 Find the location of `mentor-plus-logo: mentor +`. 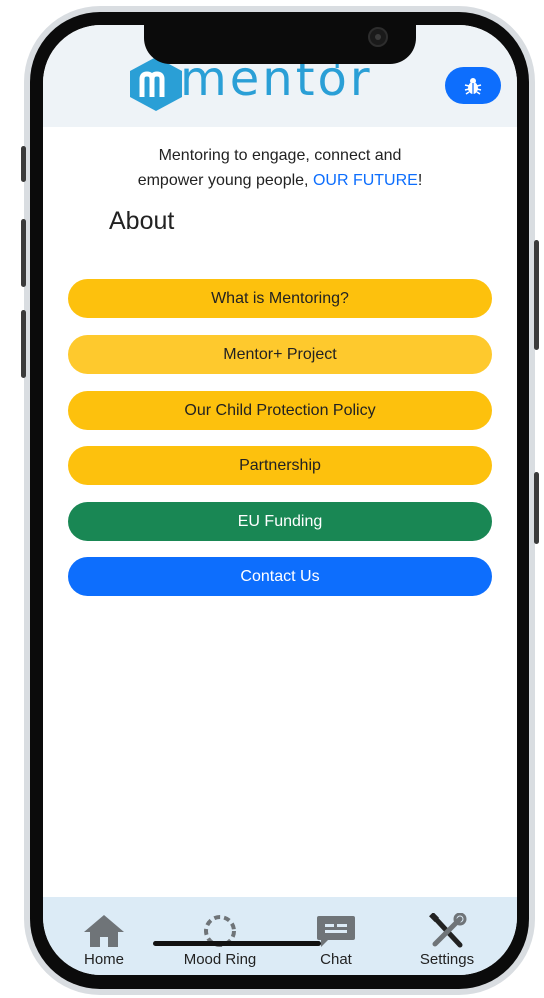

mentor-plus-logo: mentor + is located at coordinates (248, 81).